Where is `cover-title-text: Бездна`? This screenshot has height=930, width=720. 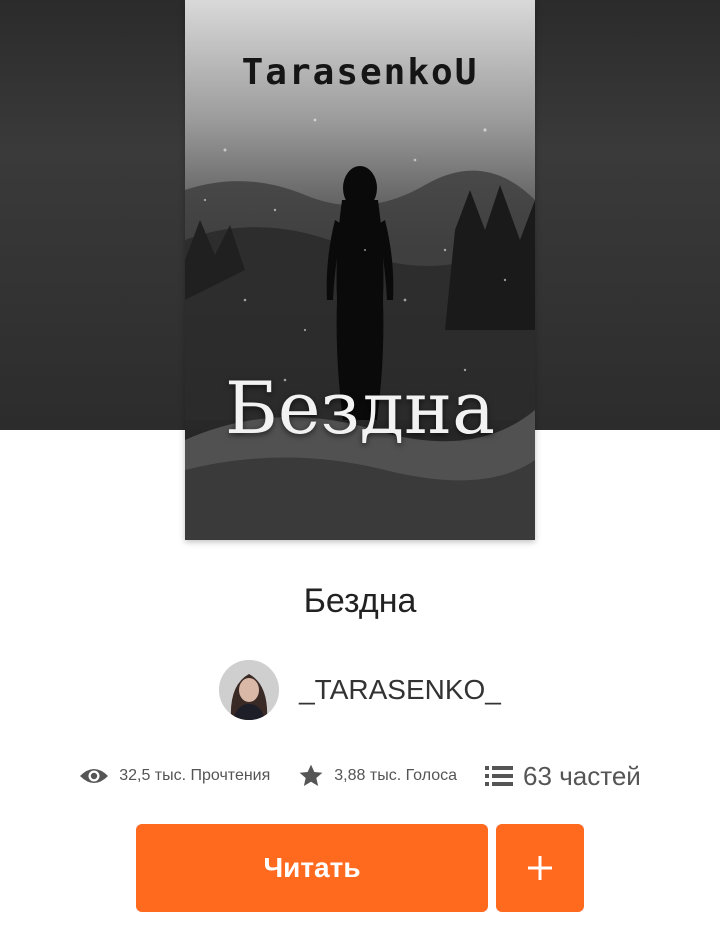 cover-title-text: Бездна is located at coordinates (360, 408).